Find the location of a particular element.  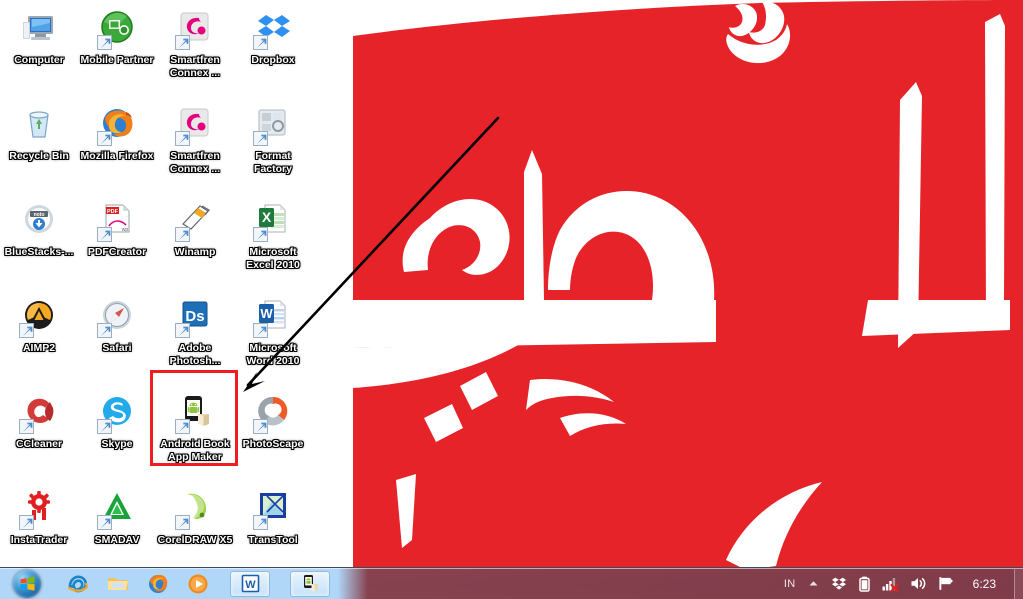

desktop-icon-winamp: Winamp is located at coordinates (195, 242).